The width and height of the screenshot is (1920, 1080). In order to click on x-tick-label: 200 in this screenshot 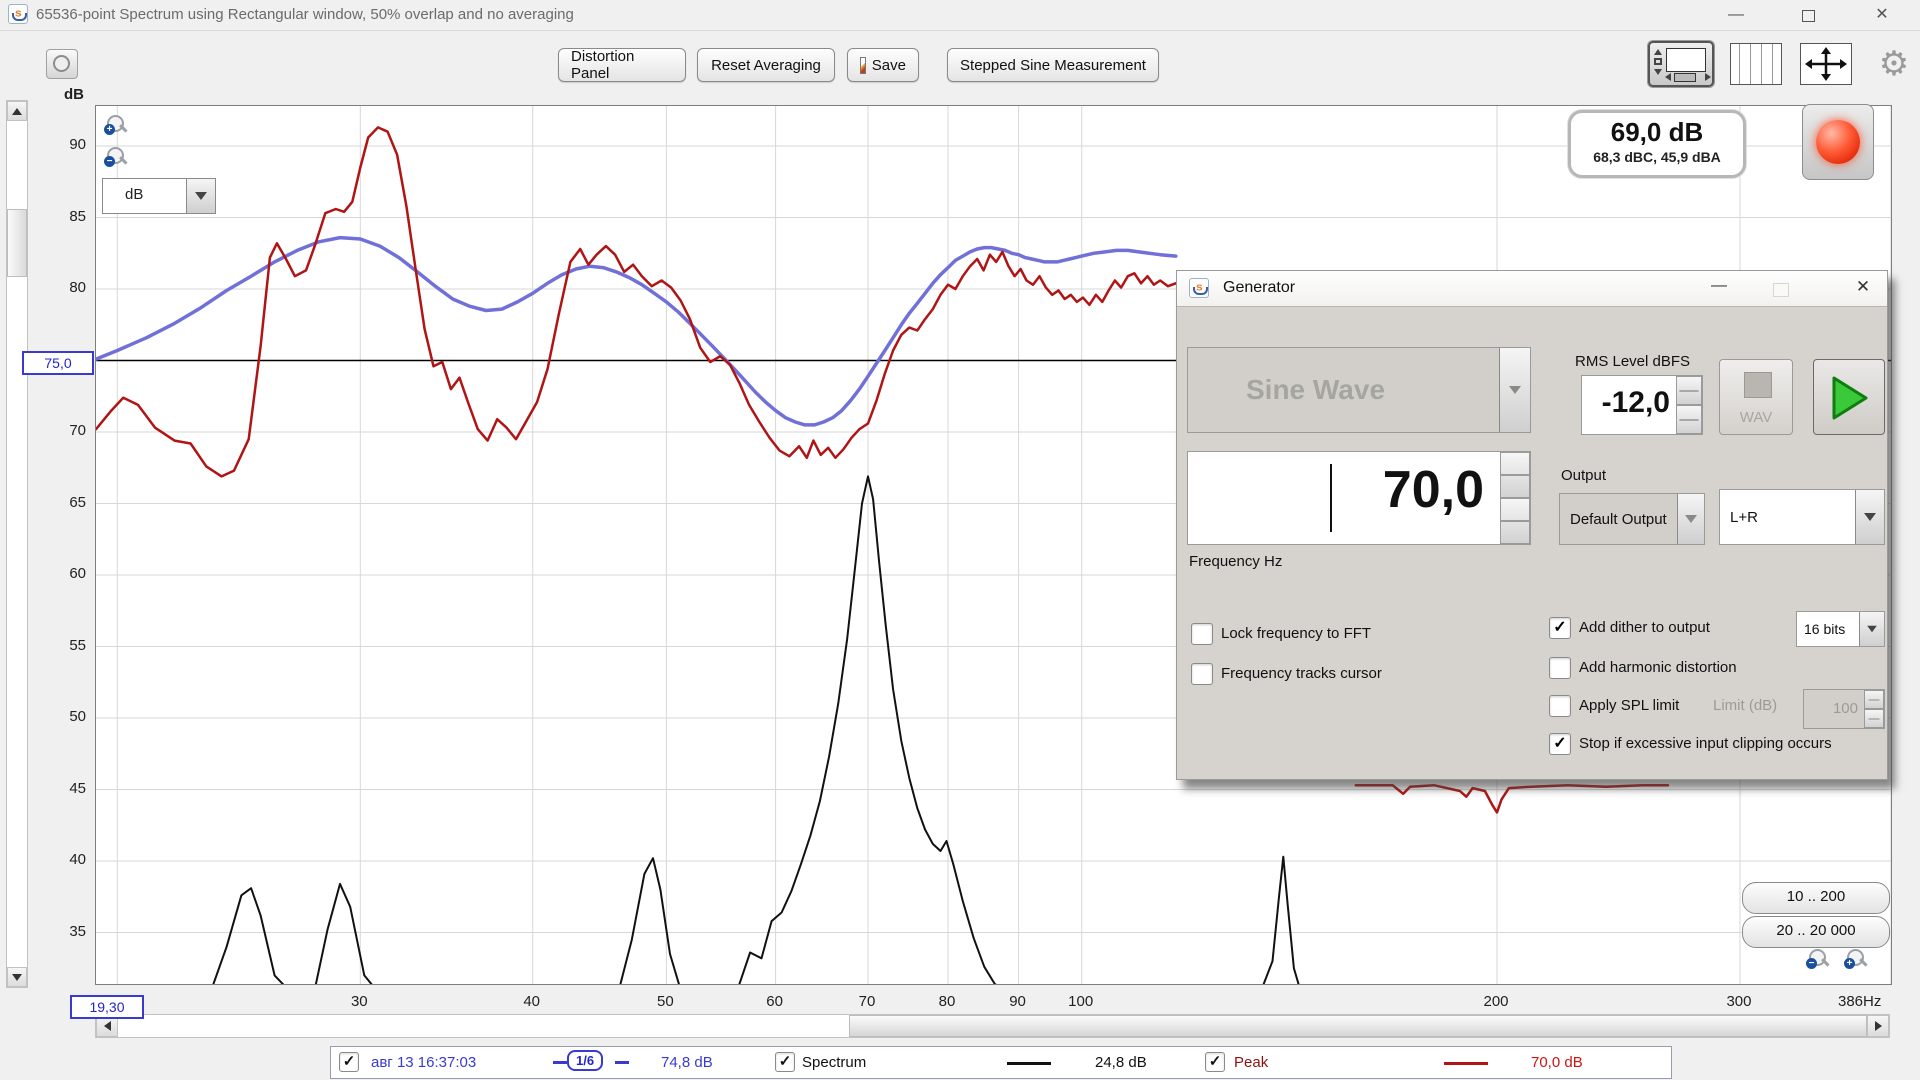, I will do `click(1496, 1001)`.